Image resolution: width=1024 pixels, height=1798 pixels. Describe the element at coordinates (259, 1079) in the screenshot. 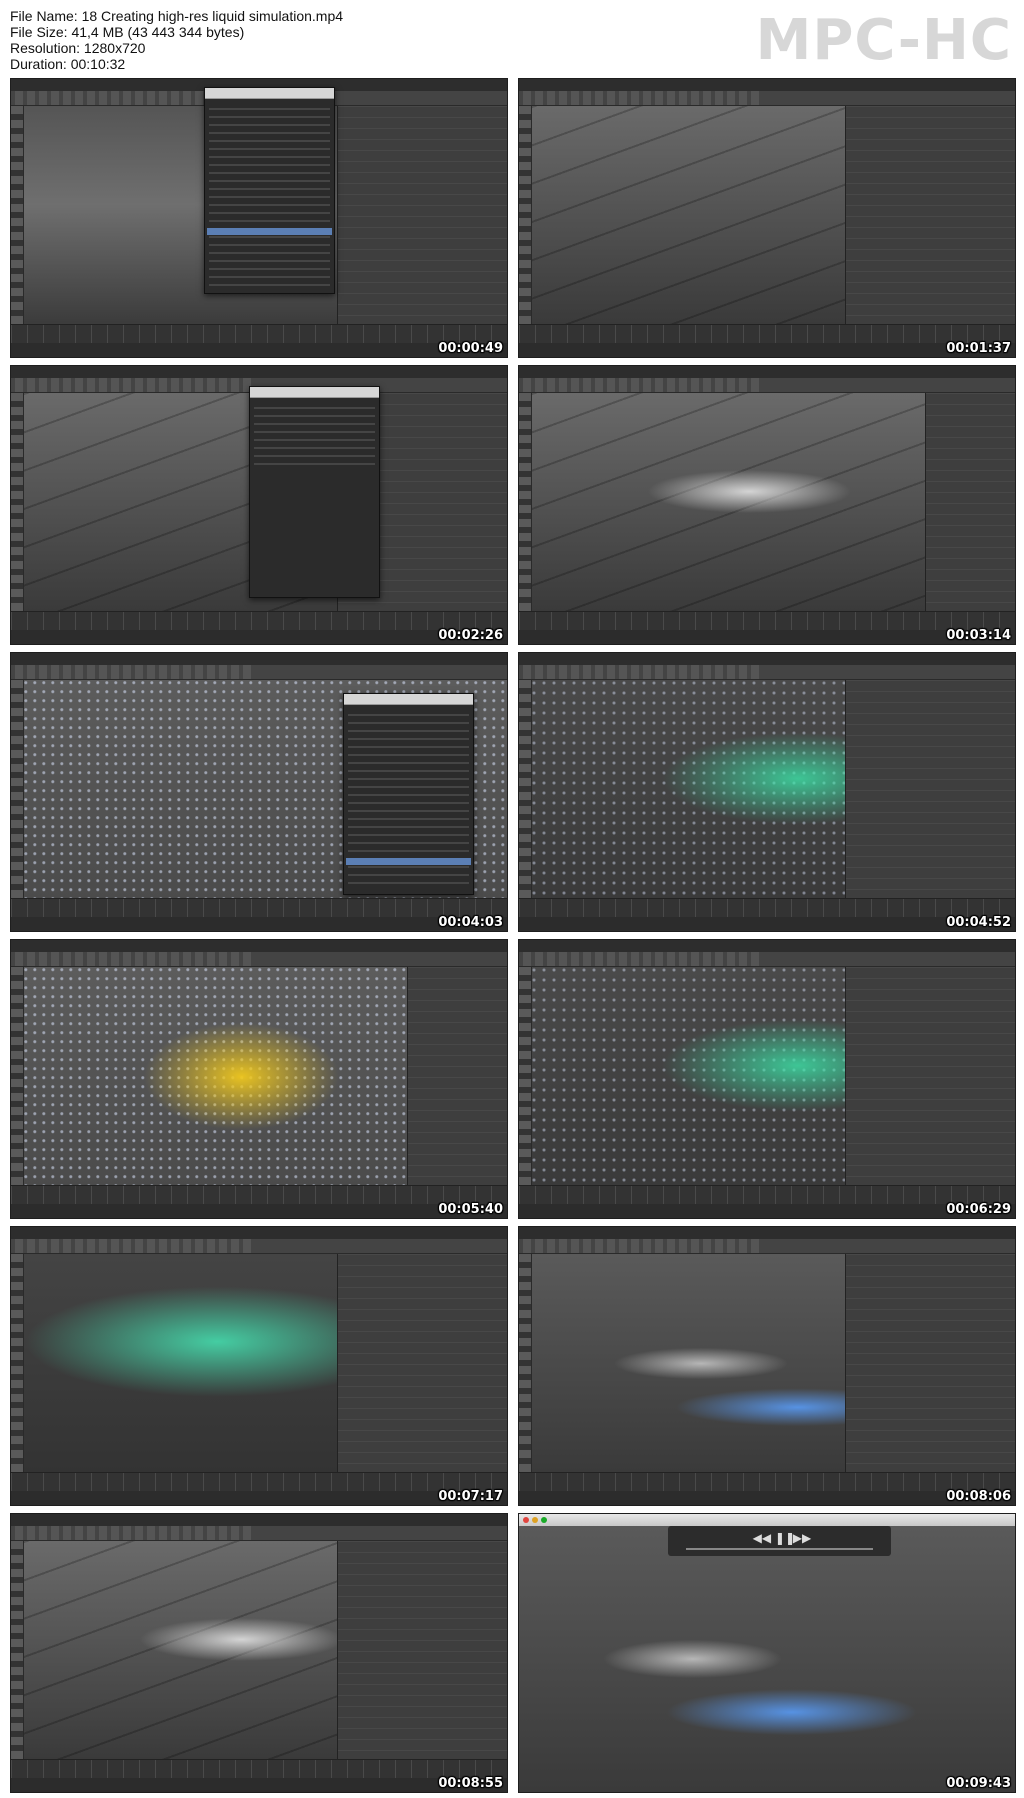

I see `thumbnail-tile: 00:05:40` at that location.